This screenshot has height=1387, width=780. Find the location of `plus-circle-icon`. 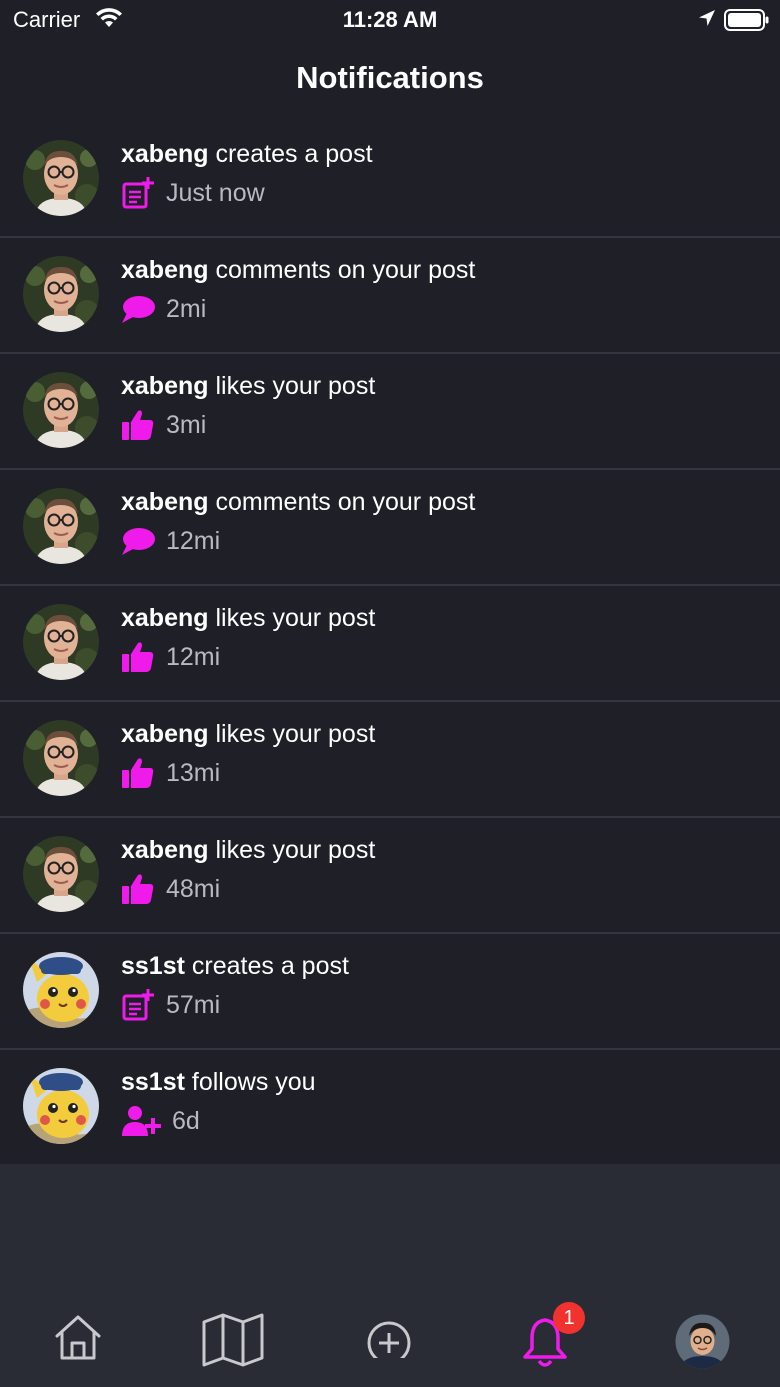

plus-circle-icon is located at coordinates (389, 1343).